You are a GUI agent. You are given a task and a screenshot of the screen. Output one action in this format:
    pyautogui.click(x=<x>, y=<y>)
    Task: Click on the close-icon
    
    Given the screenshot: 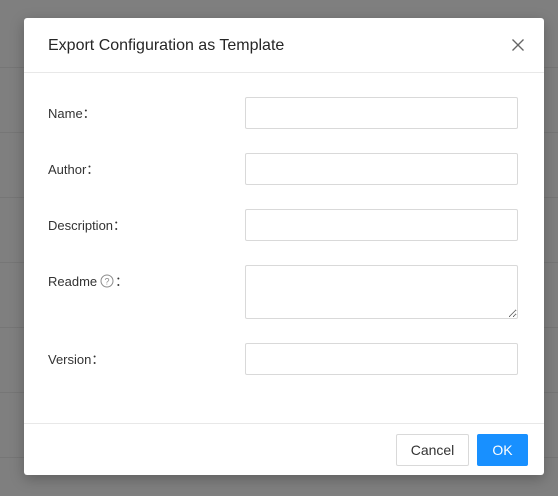 What is the action you would take?
    pyautogui.click(x=518, y=45)
    